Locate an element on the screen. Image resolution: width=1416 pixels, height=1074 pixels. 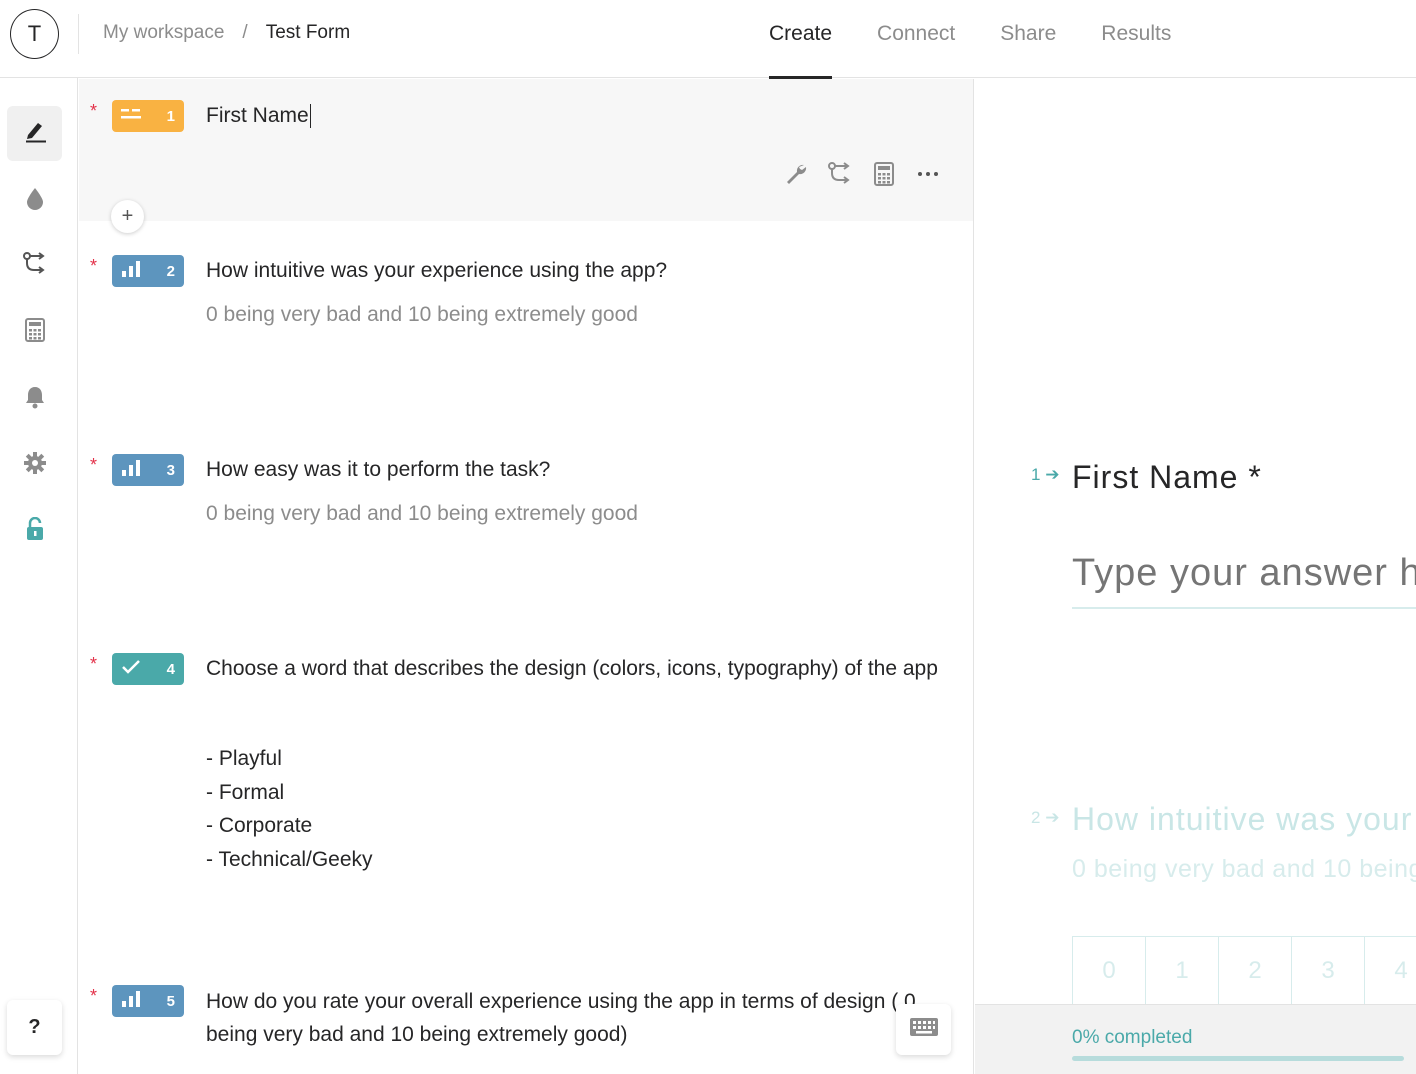
keyboard-shortcuts-button is located at coordinates (923, 1029).